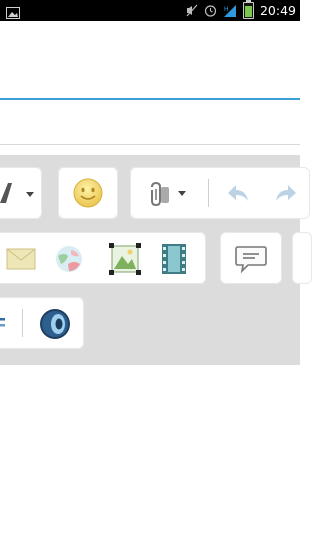 This screenshot has width=320, height=533. I want to click on status-bar: H 20:49, so click(150, 10).